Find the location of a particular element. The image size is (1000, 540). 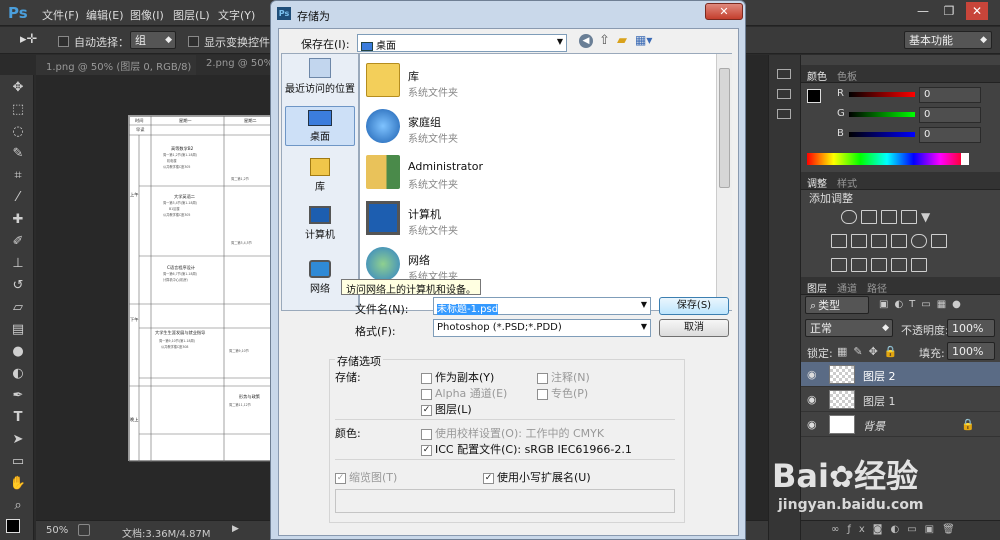

tab-channels: 通道 is located at coordinates (847, 287).